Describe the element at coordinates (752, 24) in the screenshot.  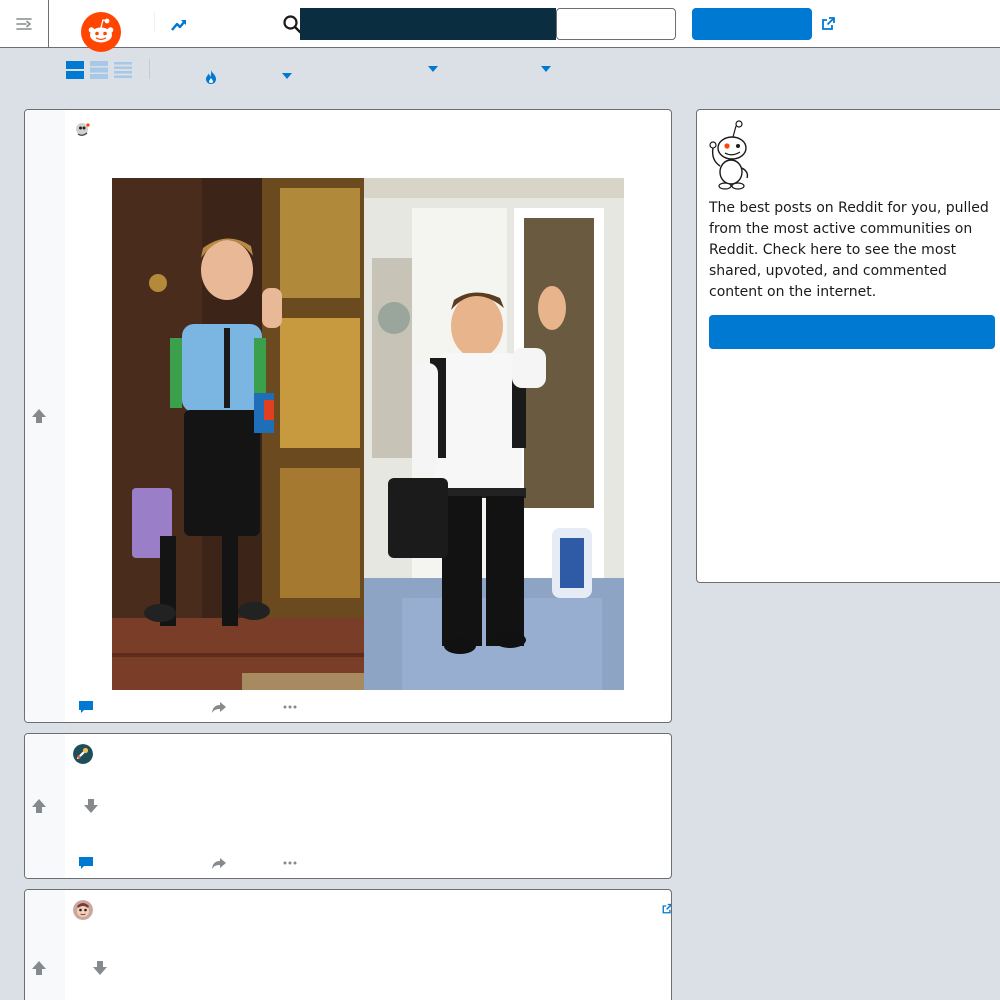
I see `signup-button` at that location.